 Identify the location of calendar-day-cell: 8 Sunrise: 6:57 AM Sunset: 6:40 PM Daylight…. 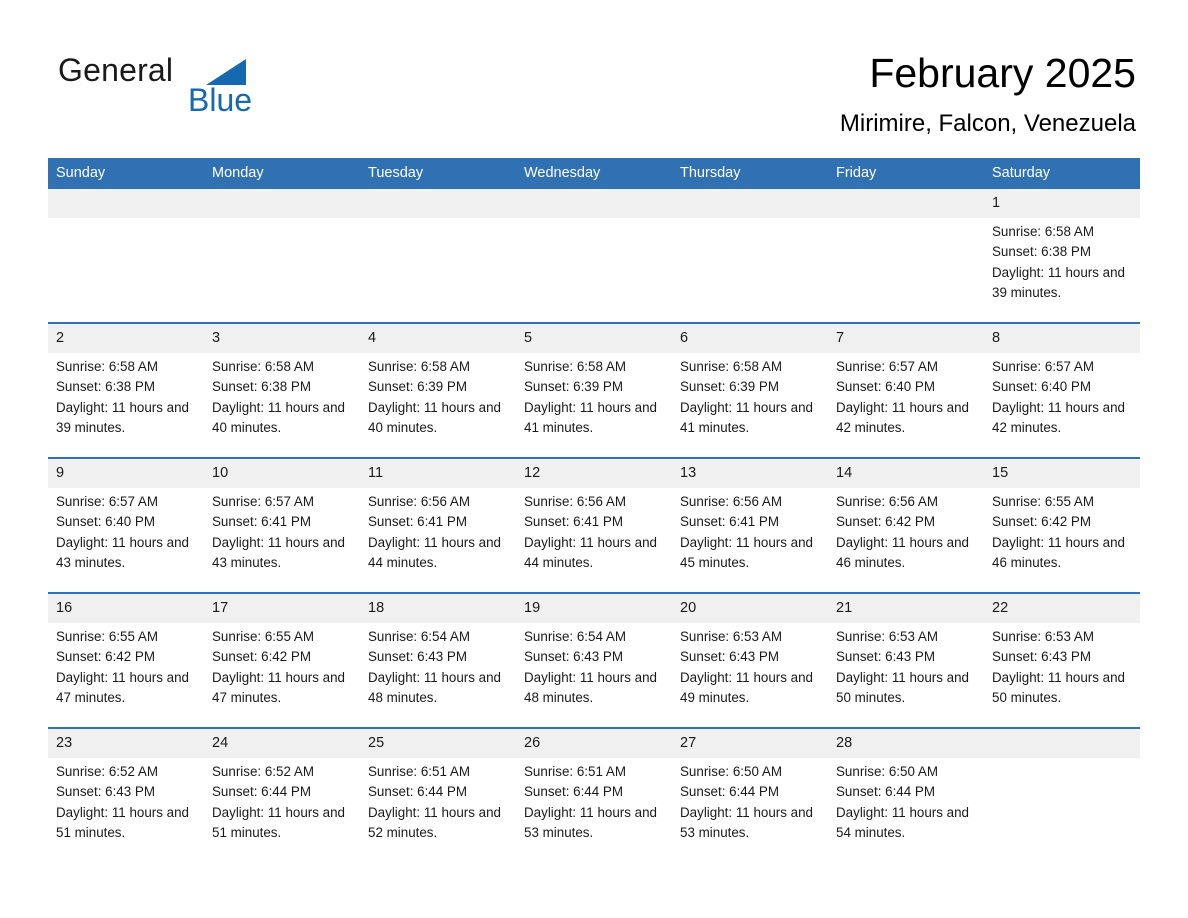
(1062, 390).